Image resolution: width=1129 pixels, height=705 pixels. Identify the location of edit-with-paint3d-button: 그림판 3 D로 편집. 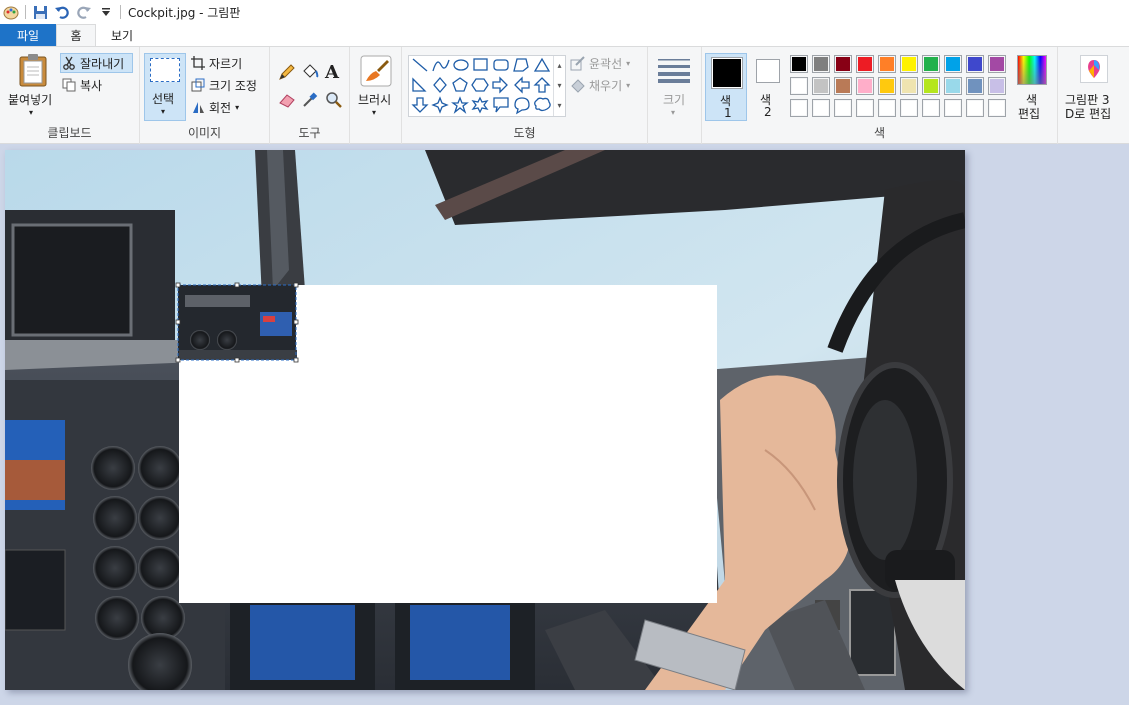
(1093, 88).